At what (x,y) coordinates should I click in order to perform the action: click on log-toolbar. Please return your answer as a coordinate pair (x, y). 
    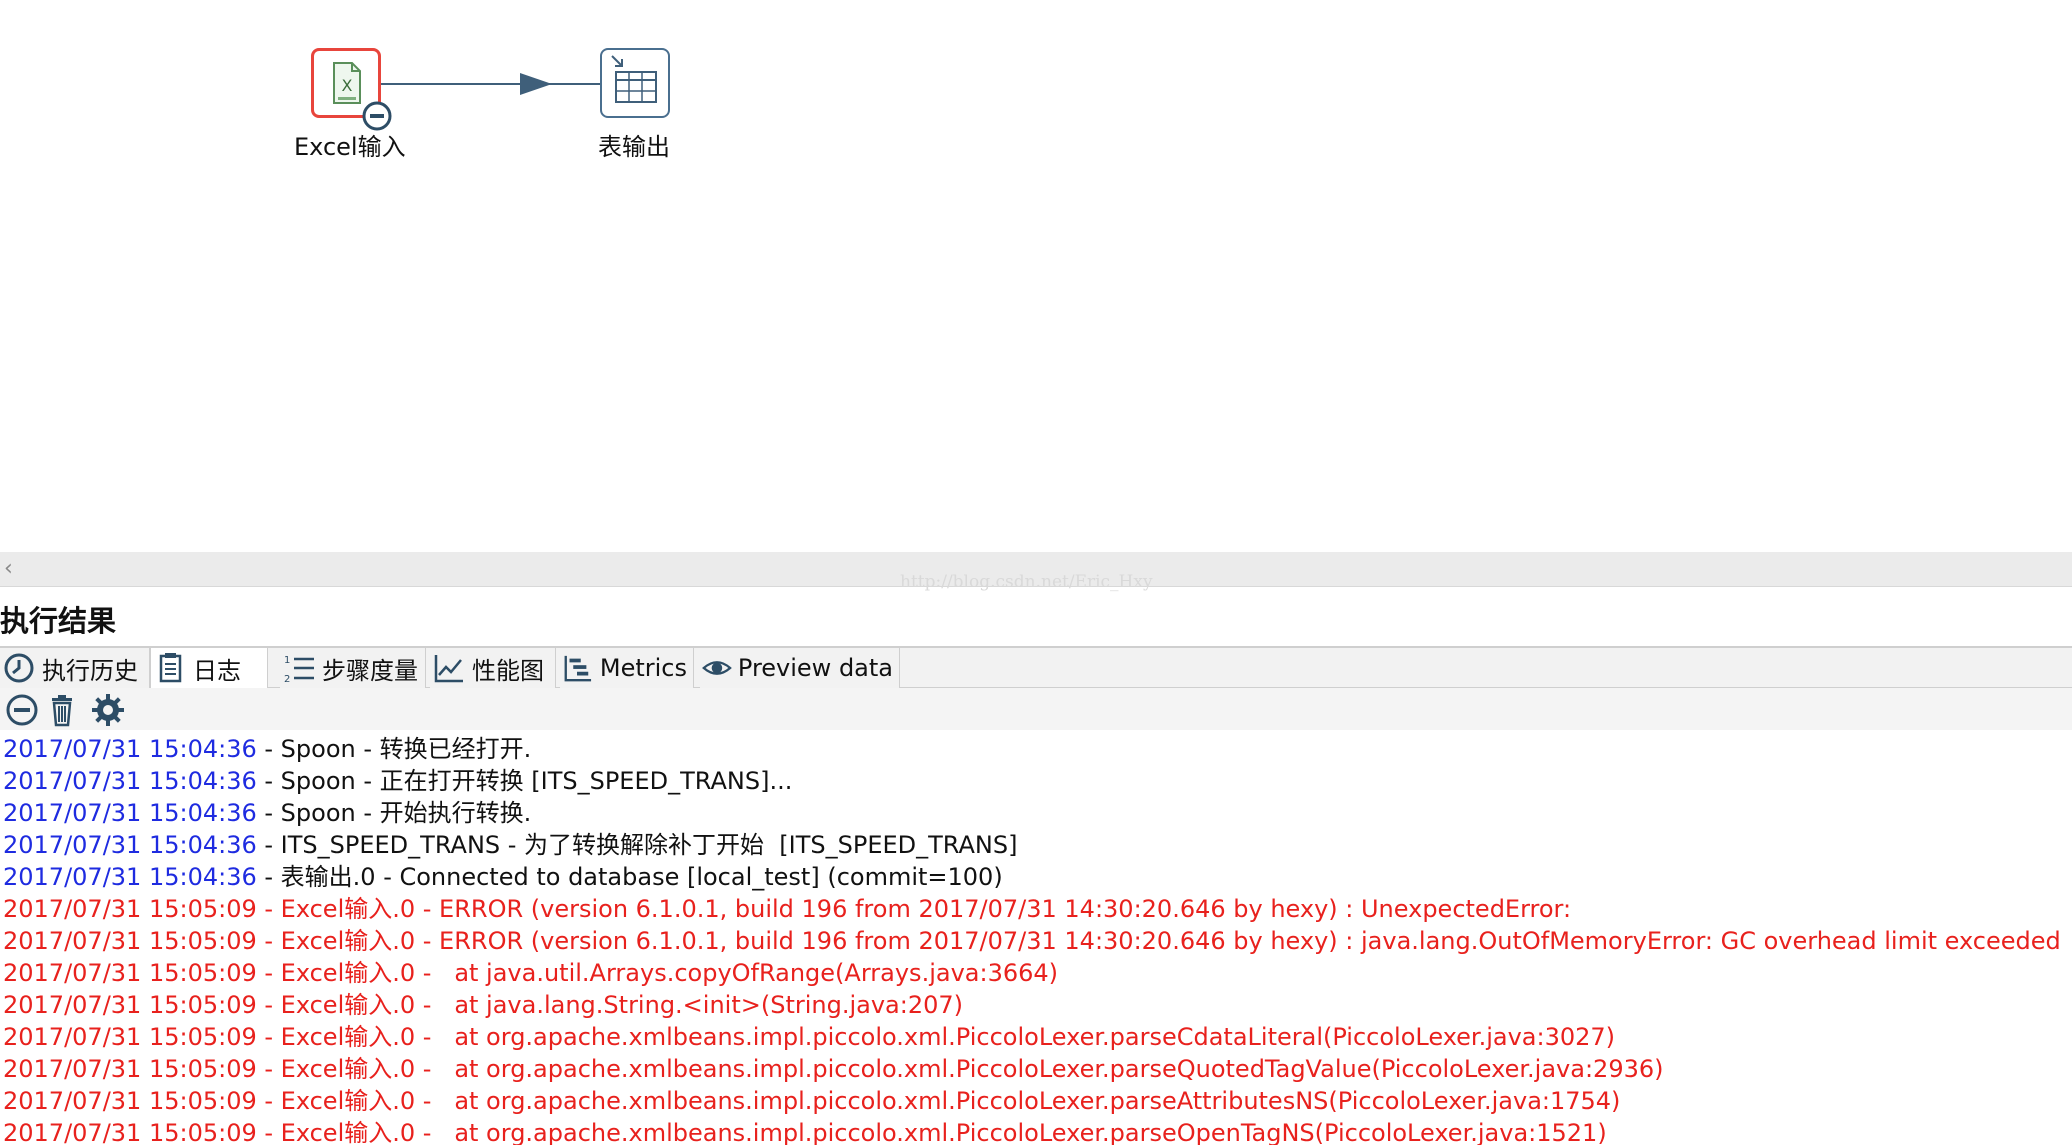
    Looking at the image, I should click on (1036, 709).